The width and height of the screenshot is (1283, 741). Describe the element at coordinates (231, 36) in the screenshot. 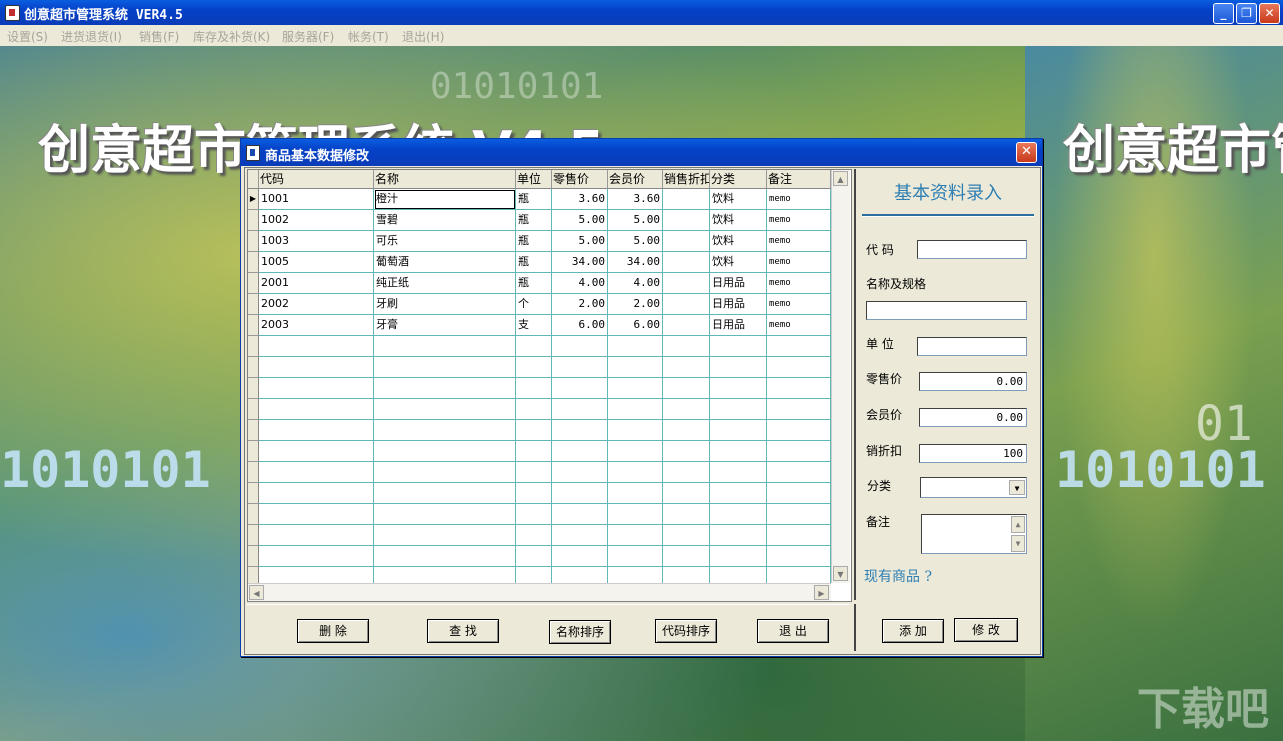

I see `menu-stock: 库存及补货(K)` at that location.